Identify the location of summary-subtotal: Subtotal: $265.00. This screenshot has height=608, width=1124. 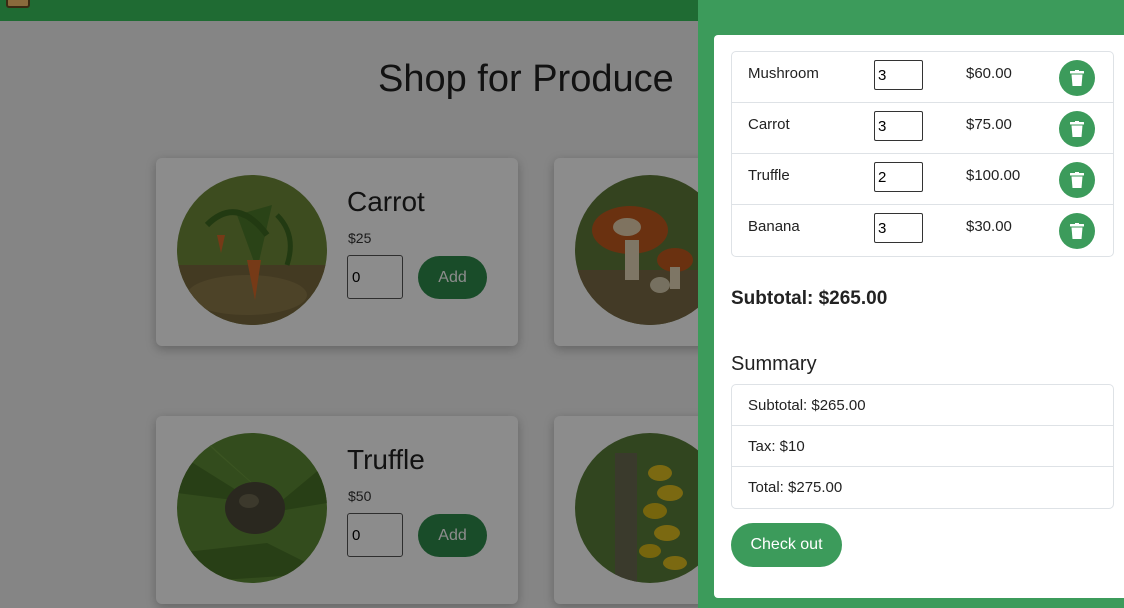
(922, 405).